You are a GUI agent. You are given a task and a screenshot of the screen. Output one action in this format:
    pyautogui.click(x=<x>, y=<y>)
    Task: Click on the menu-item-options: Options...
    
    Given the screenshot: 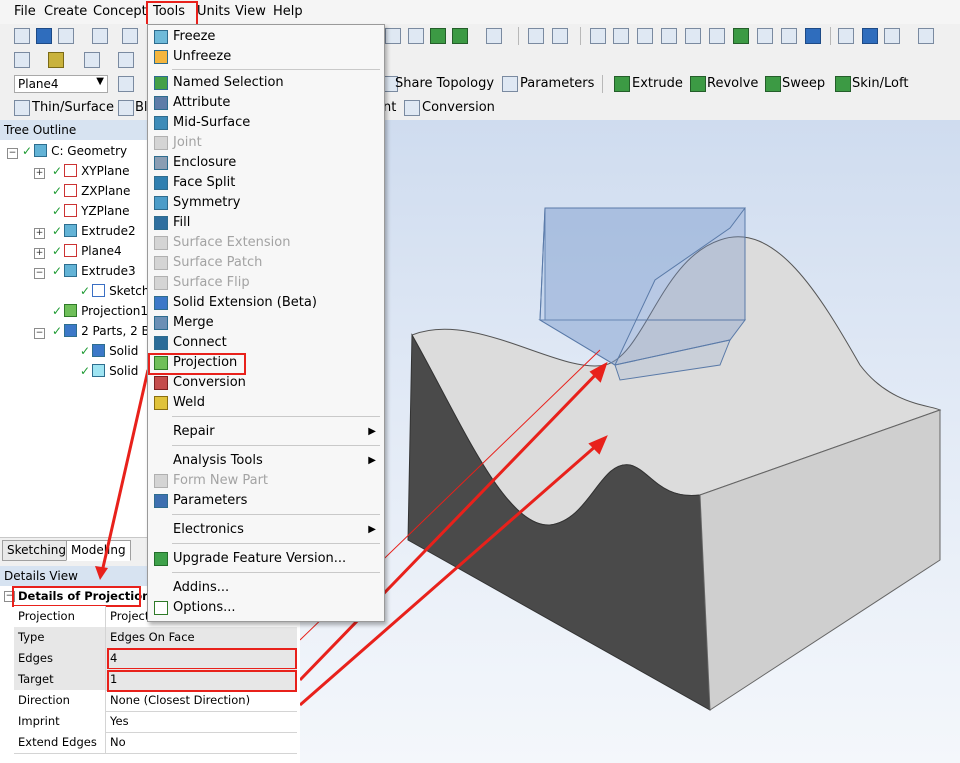 What is the action you would take?
    pyautogui.click(x=266, y=608)
    